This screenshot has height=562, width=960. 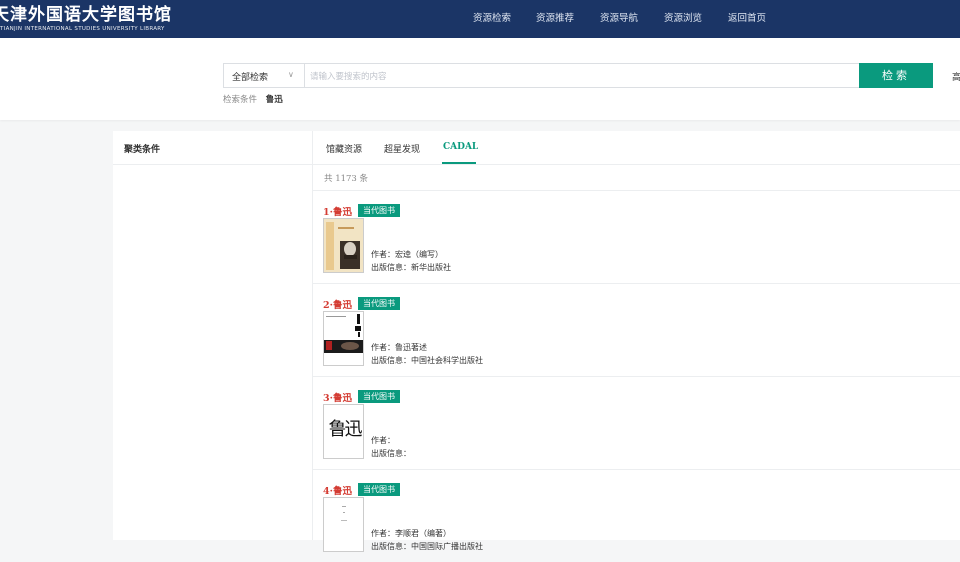 What do you see at coordinates (291, 74) in the screenshot?
I see `chevron-down-icon: ∨` at bounding box center [291, 74].